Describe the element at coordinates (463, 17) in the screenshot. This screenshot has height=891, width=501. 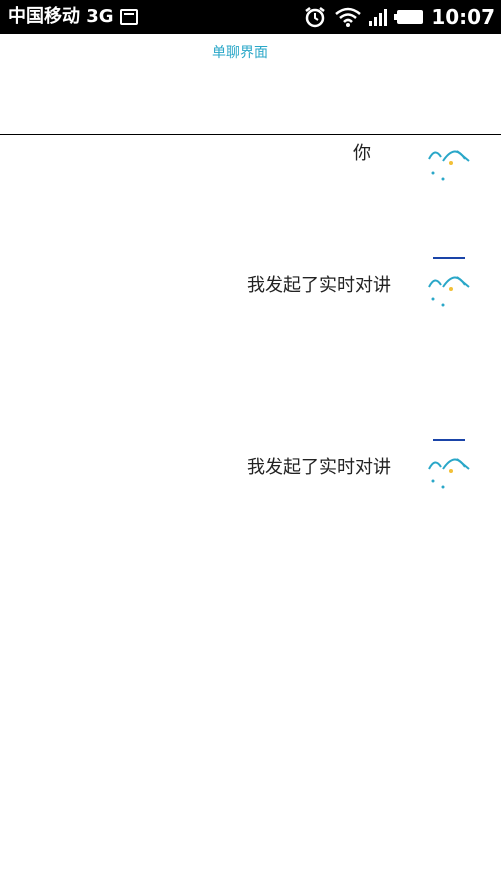
I see `clock: 10:07` at that location.